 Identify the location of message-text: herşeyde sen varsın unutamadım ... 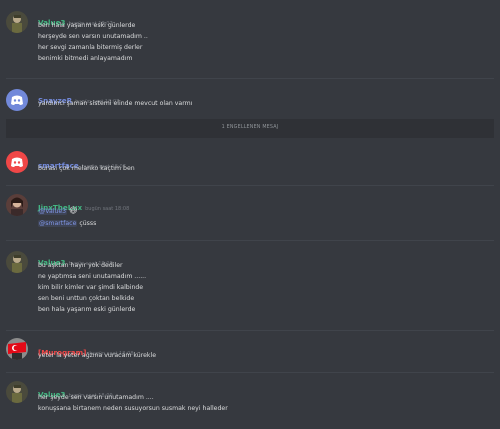
(93, 36).